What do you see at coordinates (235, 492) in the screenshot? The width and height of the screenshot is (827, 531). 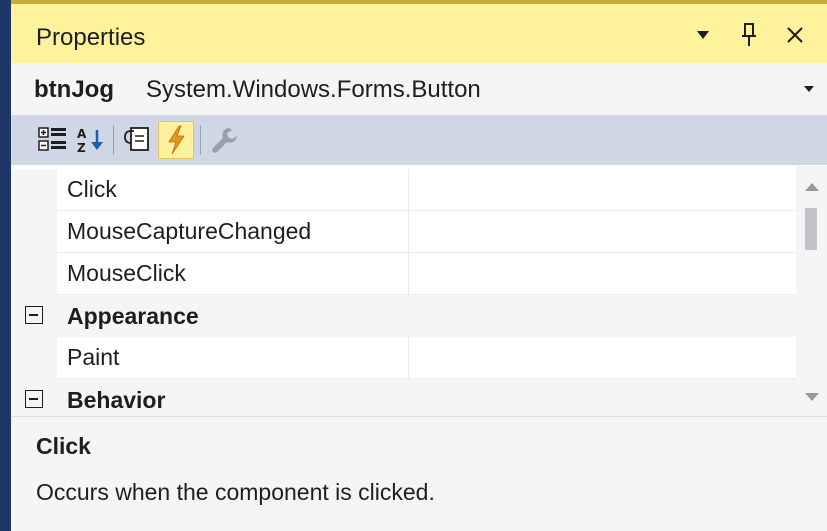 I see `description-text: Occurs when the component is clicked.` at bounding box center [235, 492].